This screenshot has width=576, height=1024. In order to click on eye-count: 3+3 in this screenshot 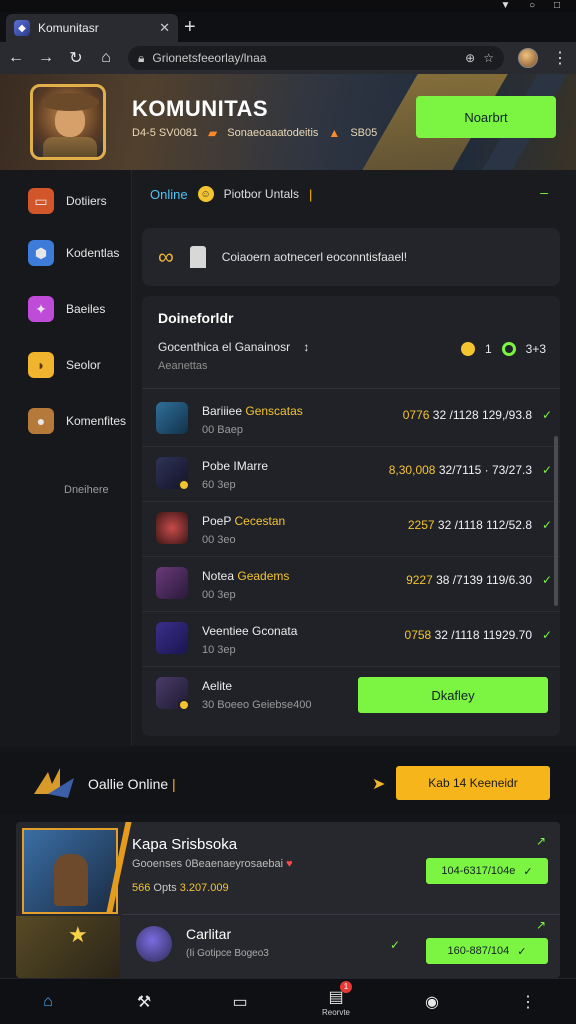, I will do `click(535, 349)`.